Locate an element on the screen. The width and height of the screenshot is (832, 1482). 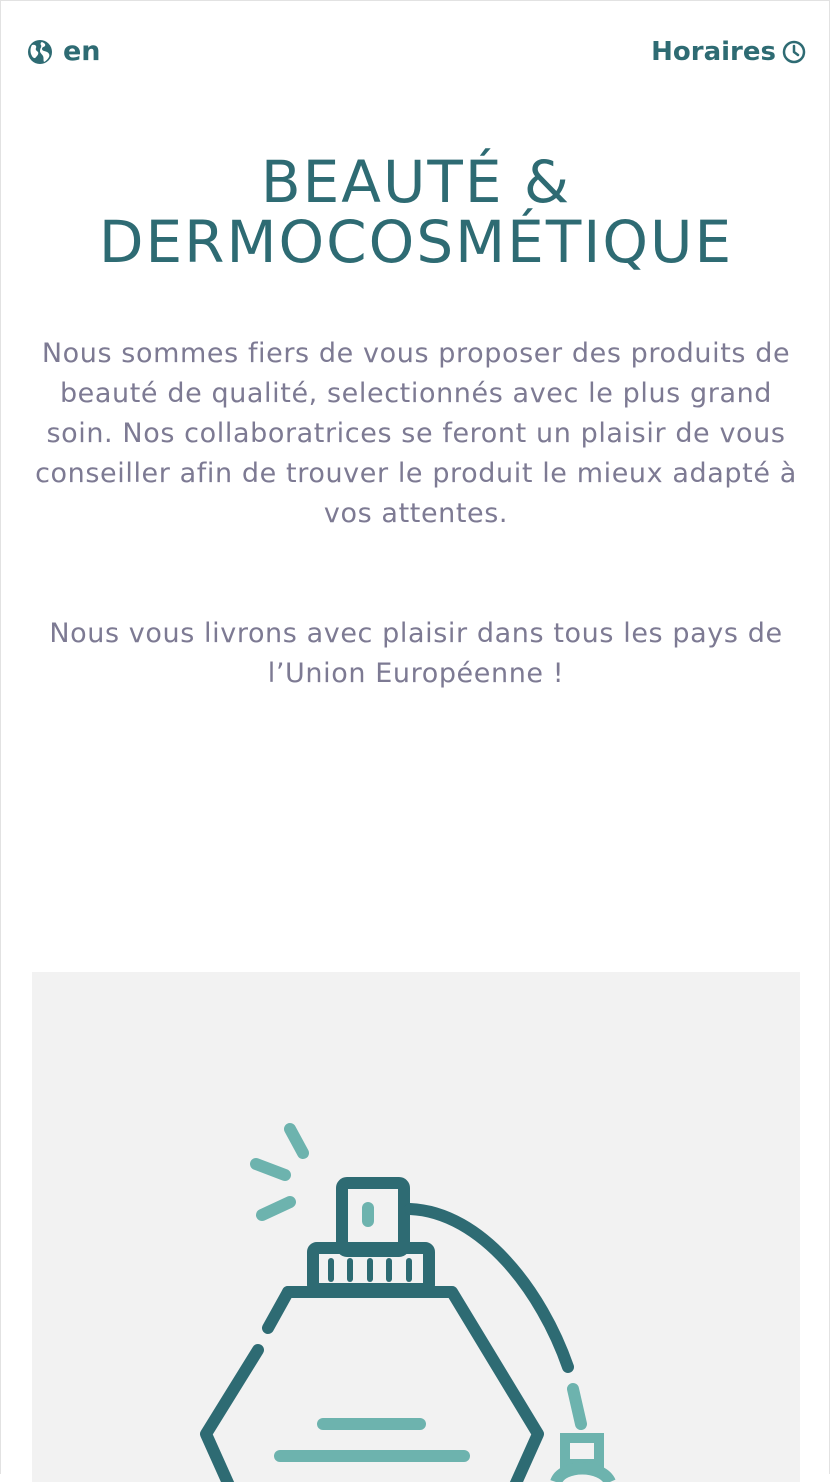
language-label: en is located at coordinates (82, 51).